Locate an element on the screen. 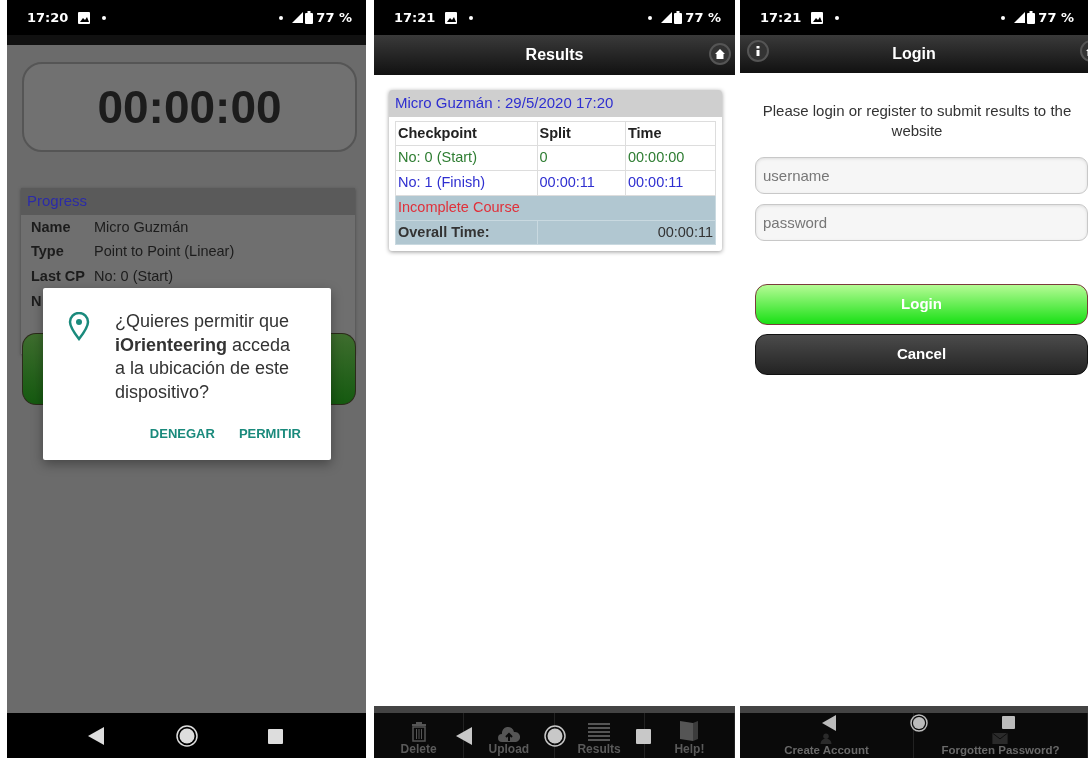  field-label: Name is located at coordinates (51, 227).